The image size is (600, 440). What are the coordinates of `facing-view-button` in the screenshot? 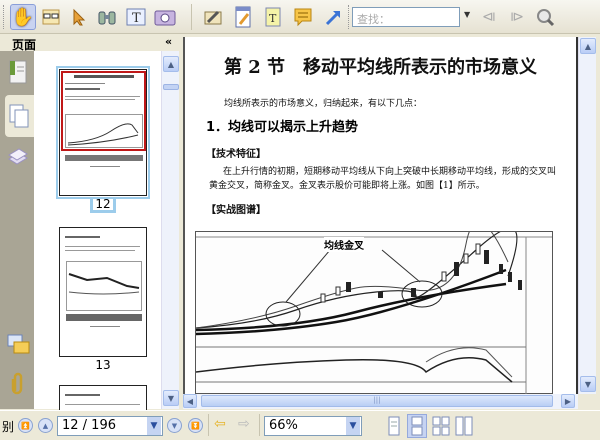 It's located at (441, 427).